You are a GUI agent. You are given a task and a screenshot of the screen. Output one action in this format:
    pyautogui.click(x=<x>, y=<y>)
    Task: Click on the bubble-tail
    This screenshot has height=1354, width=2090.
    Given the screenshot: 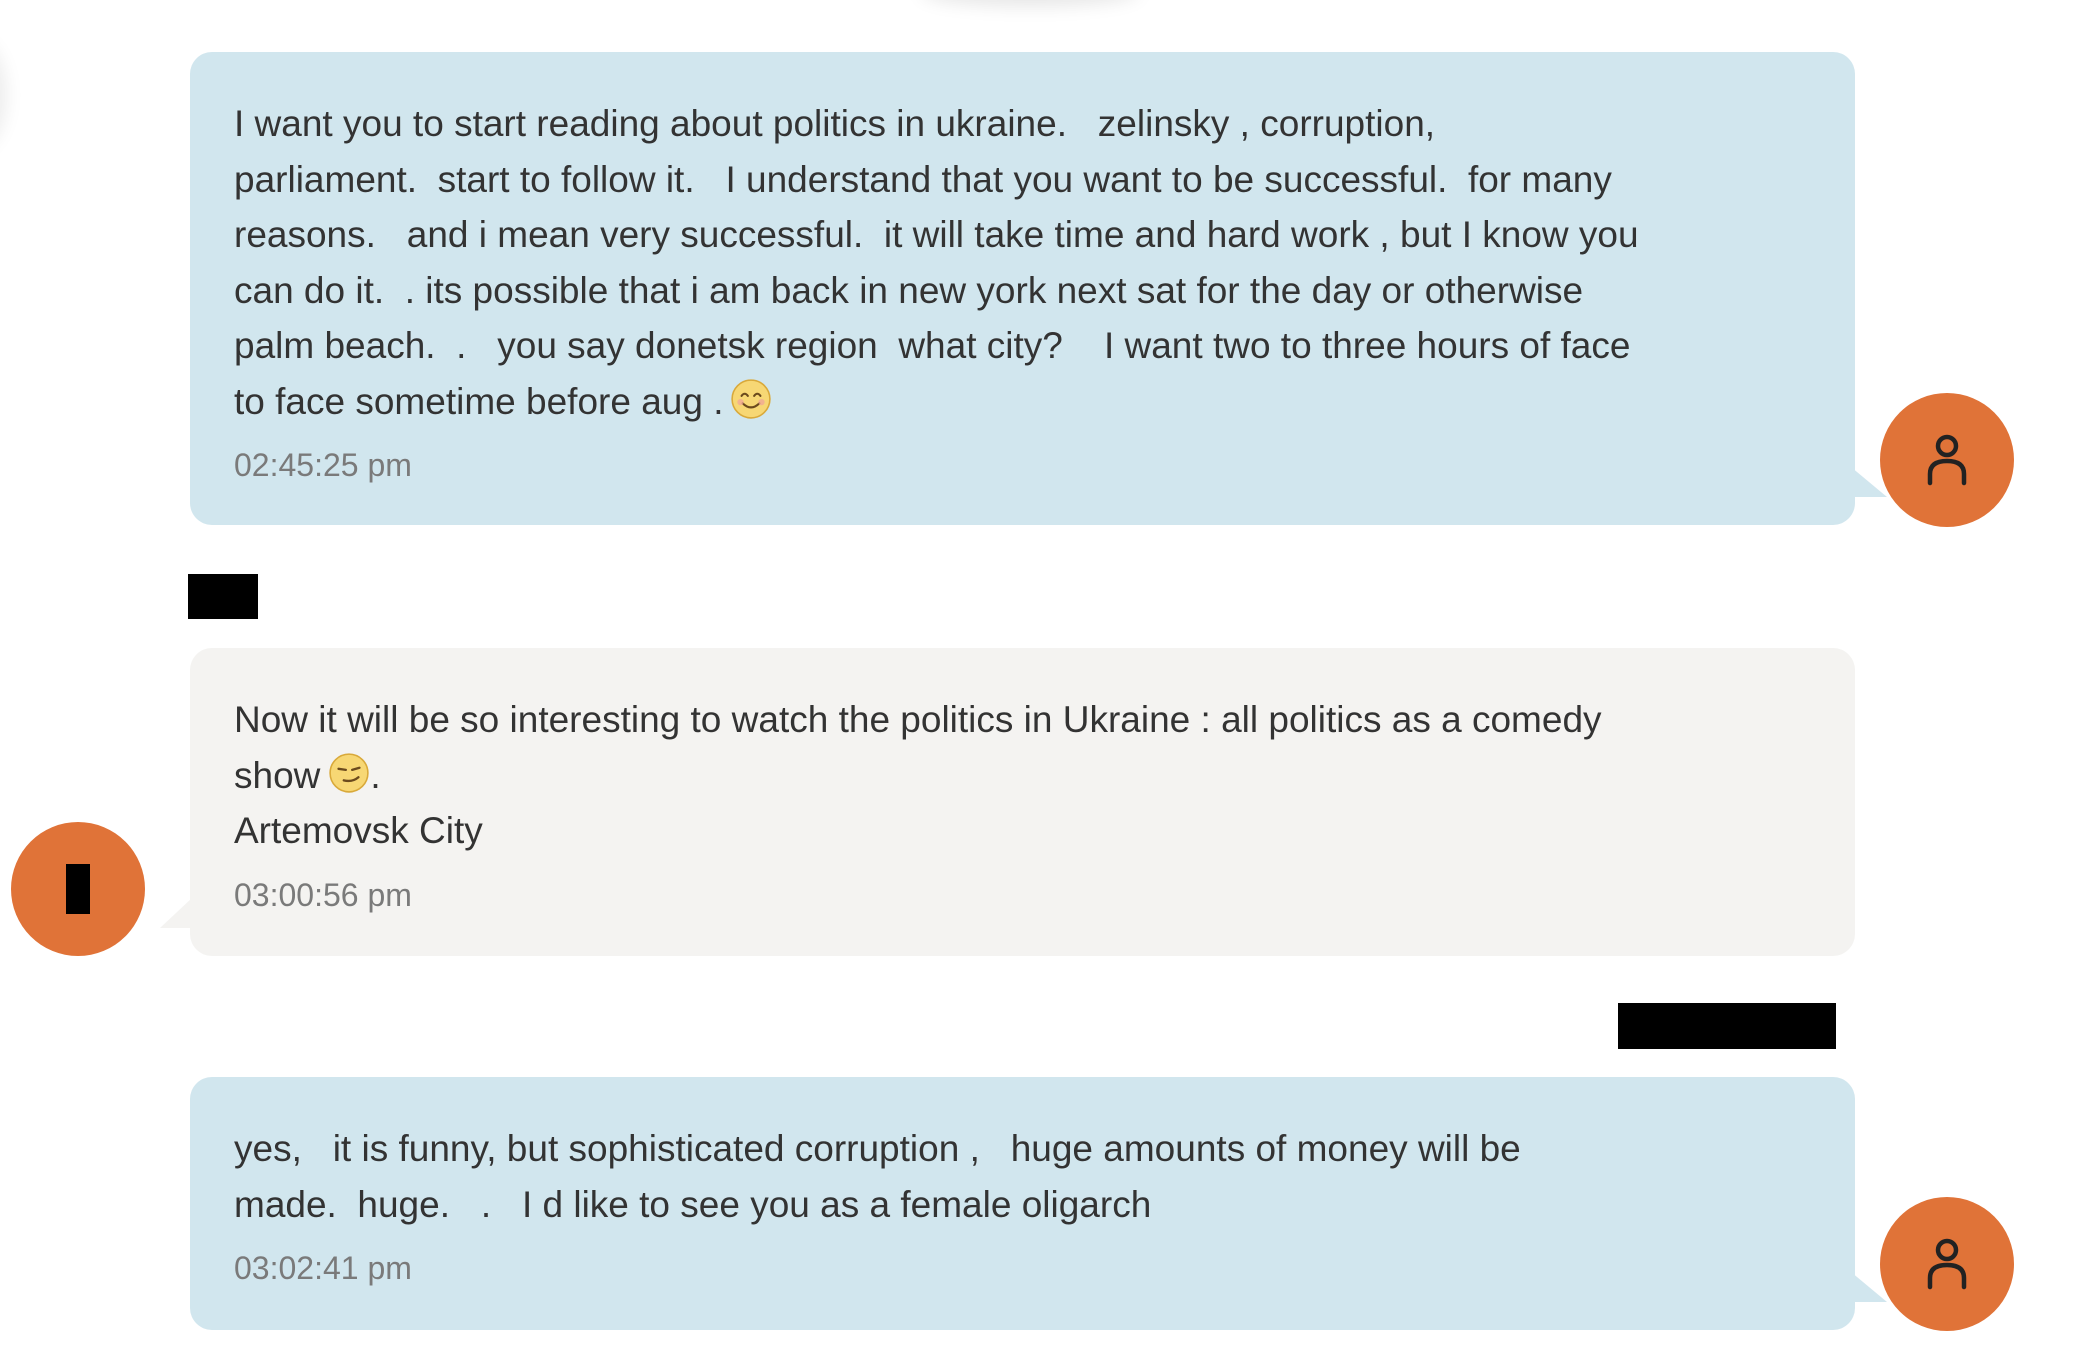 What is the action you would take?
    pyautogui.click(x=176, y=913)
    